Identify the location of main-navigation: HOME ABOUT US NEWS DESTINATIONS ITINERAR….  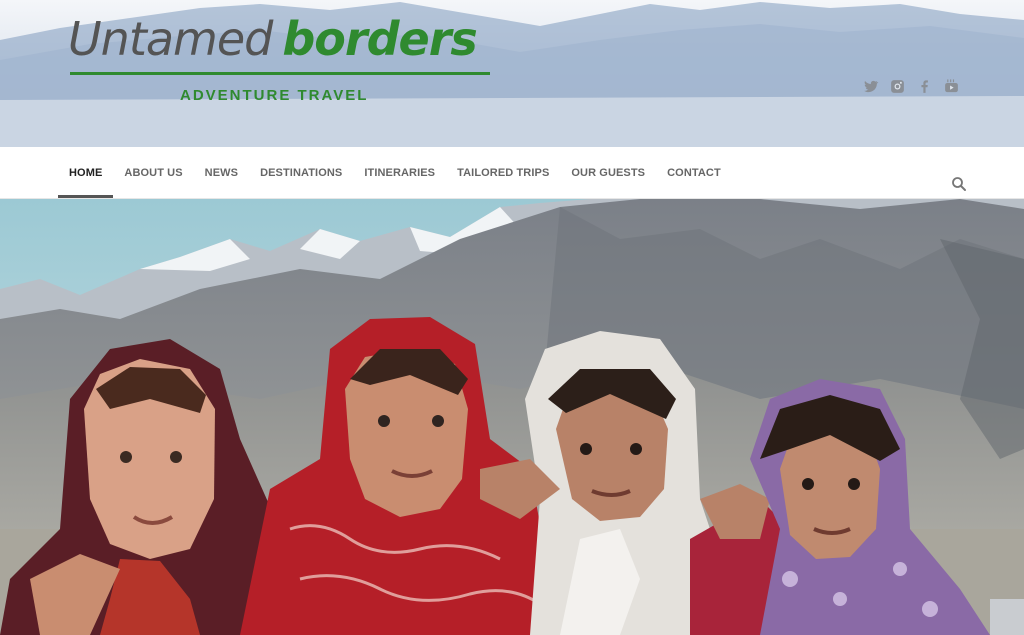
(512, 173).